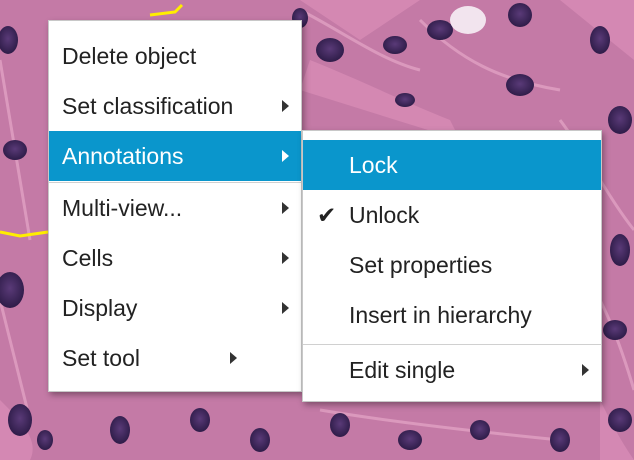 The width and height of the screenshot is (634, 460). Describe the element at coordinates (452, 215) in the screenshot. I see `submenu-item-unlock: ✔ Unlock` at that location.